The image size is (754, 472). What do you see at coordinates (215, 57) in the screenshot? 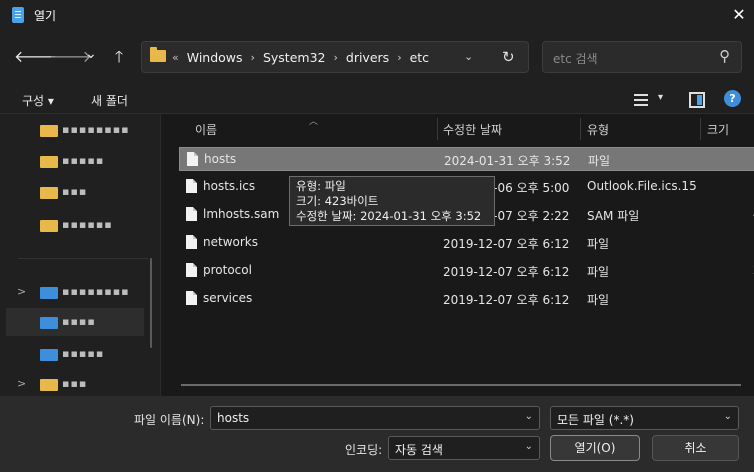
I see `breadcrumb-windows: Windows` at bounding box center [215, 57].